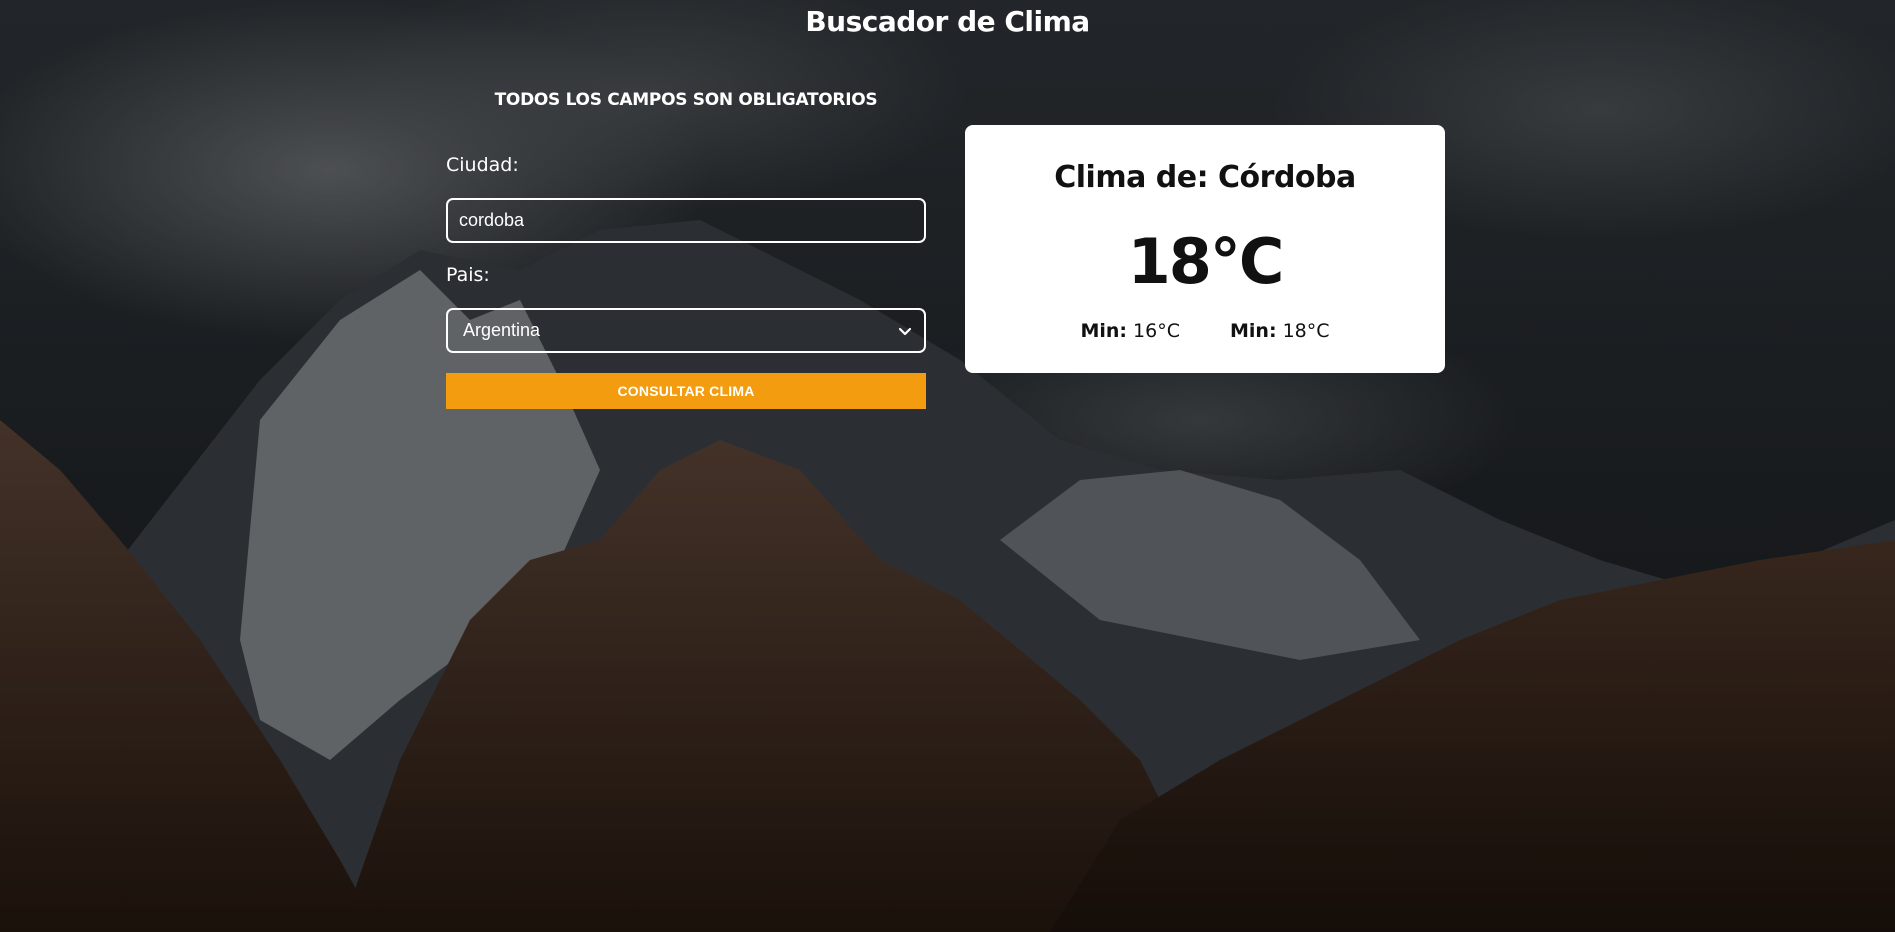 The width and height of the screenshot is (1895, 932). Describe the element at coordinates (1253, 331) in the screenshot. I see `max-temperature-label: Min:` at that location.